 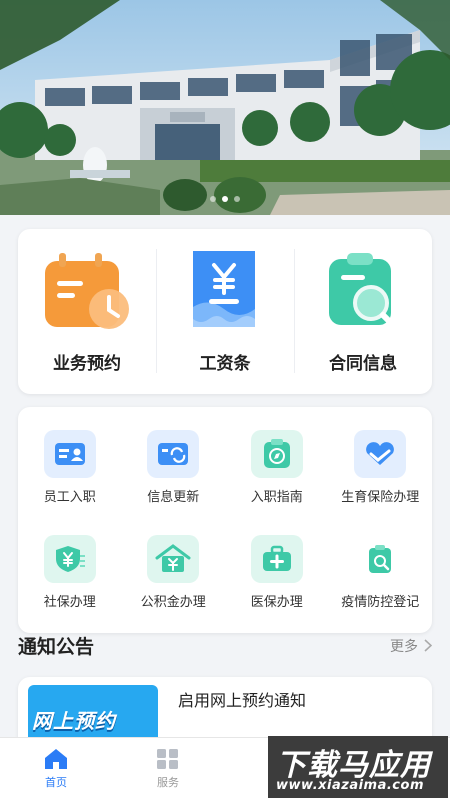 I want to click on notice-section-title: 通知公告, so click(x=56, y=647).